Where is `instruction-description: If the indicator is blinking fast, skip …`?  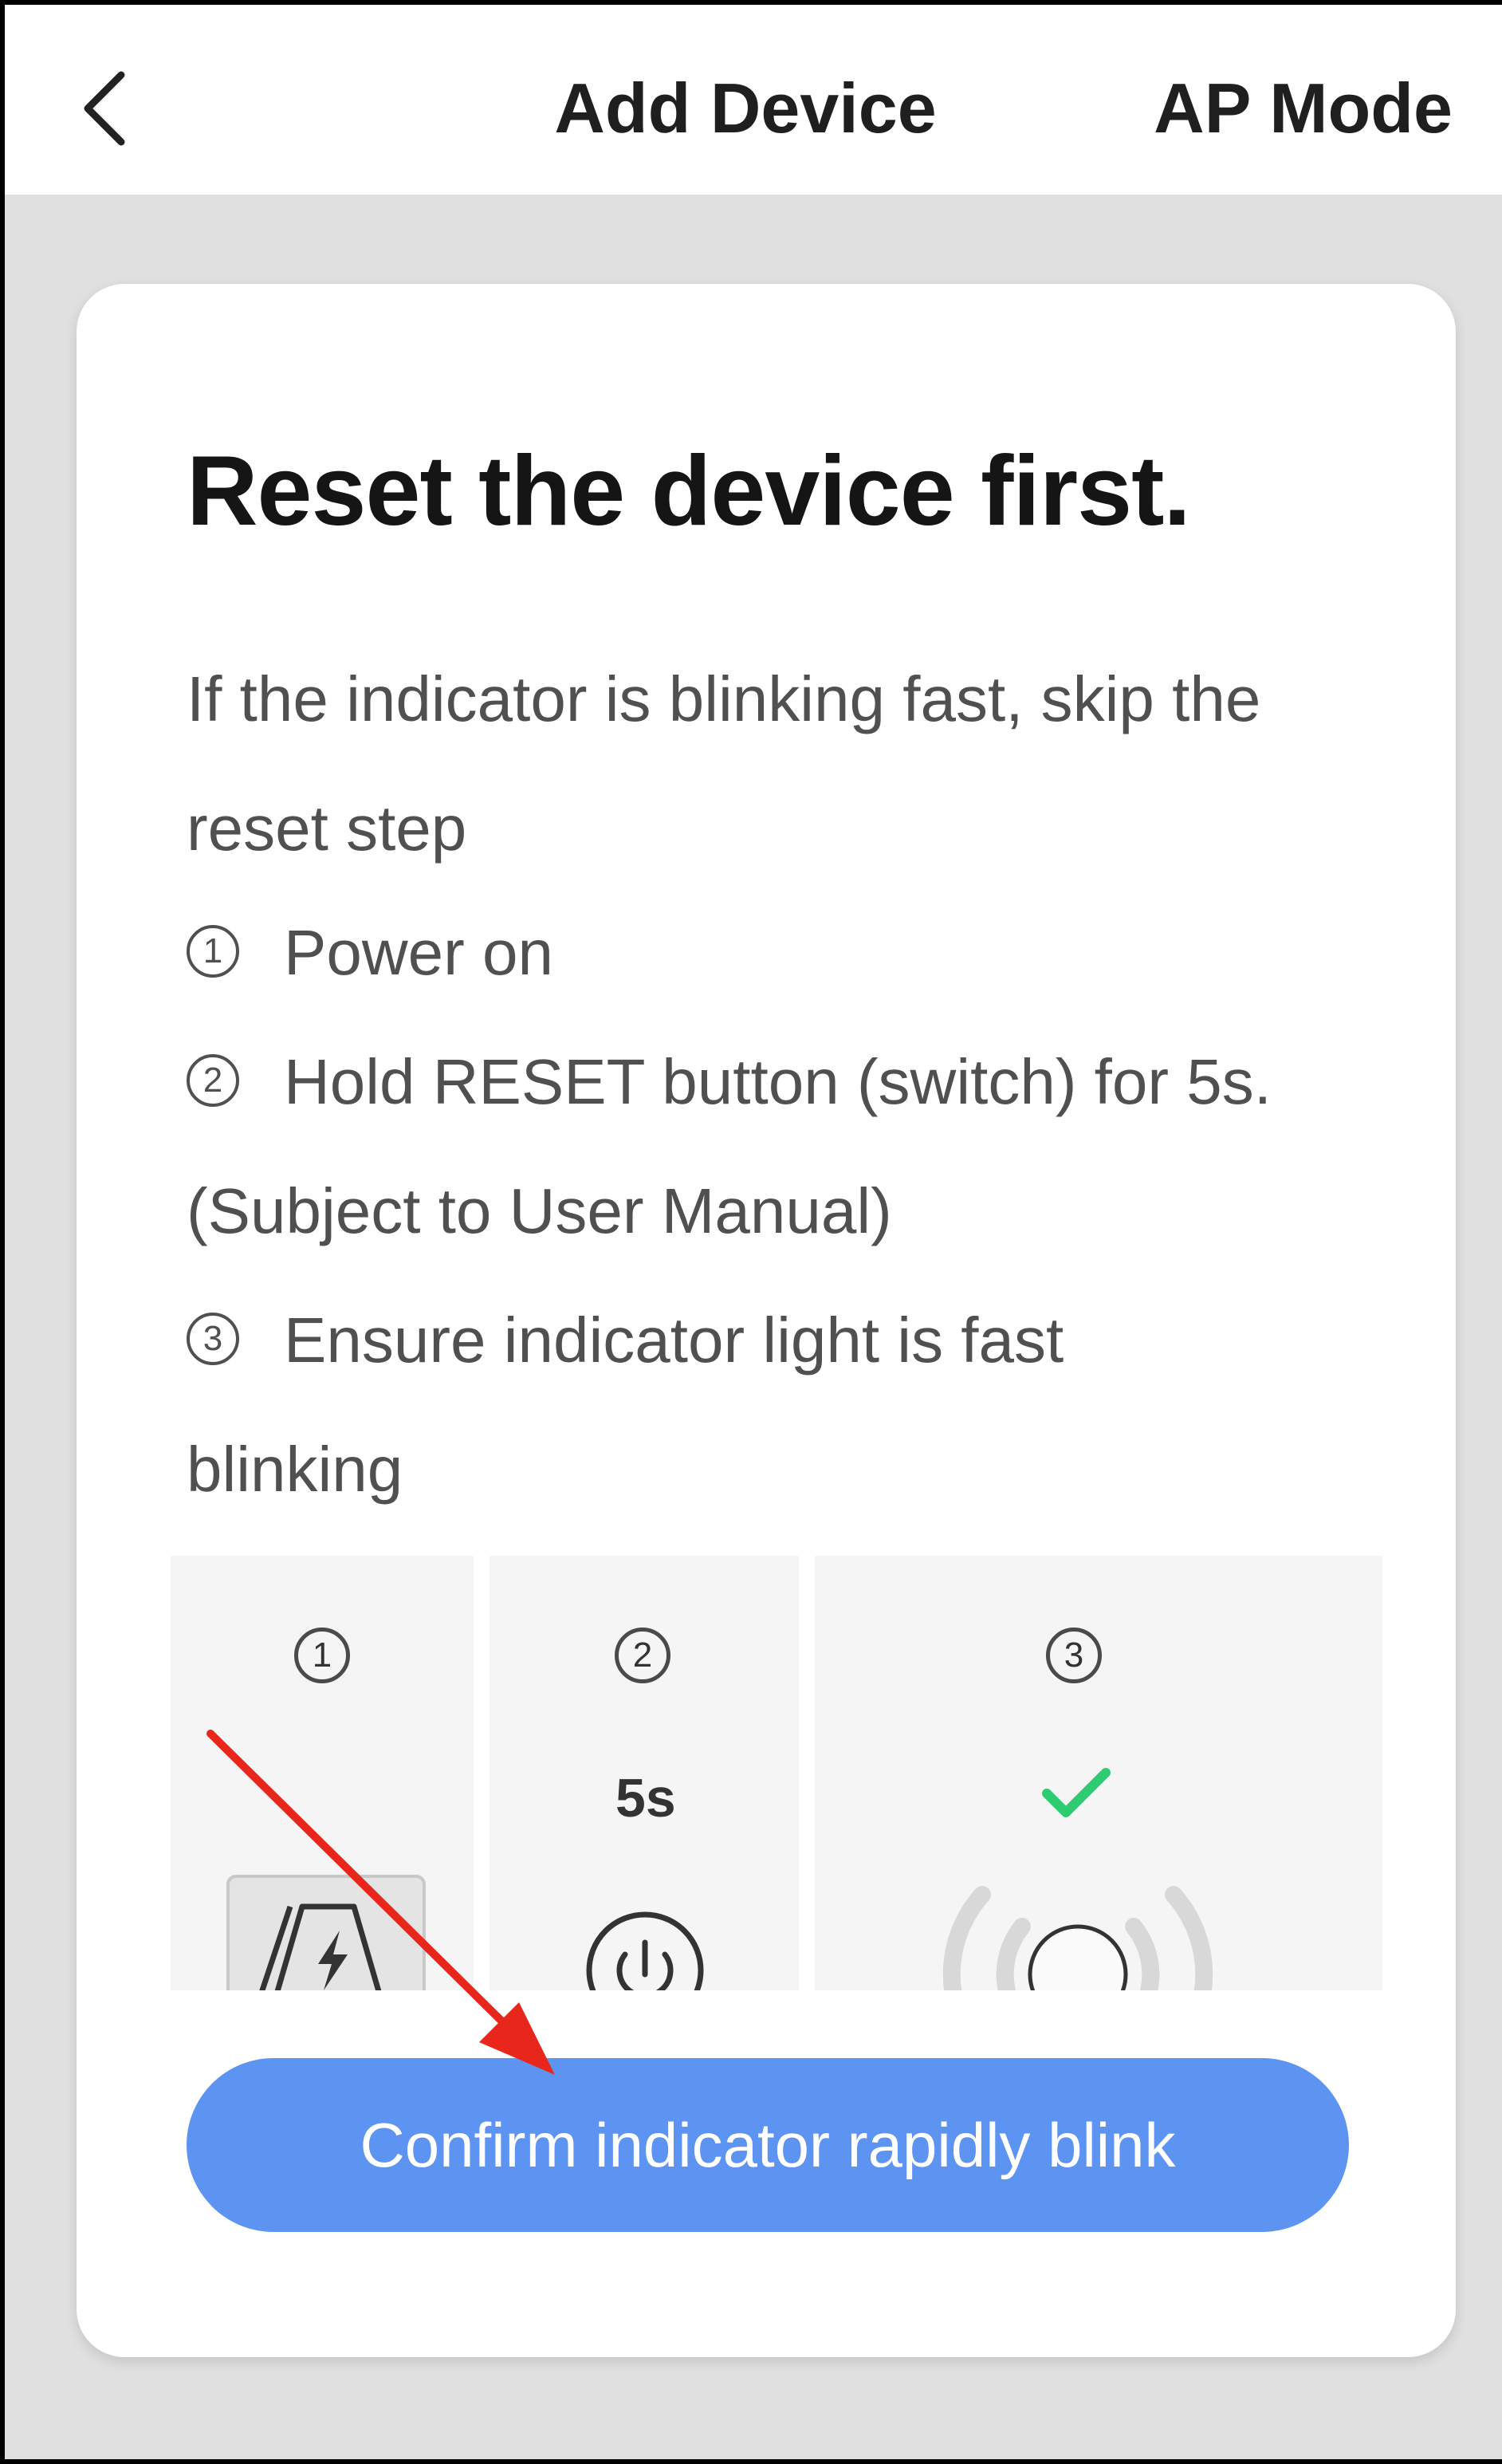
instruction-description: If the indicator is blinking fast, skip … is located at coordinates (724, 763).